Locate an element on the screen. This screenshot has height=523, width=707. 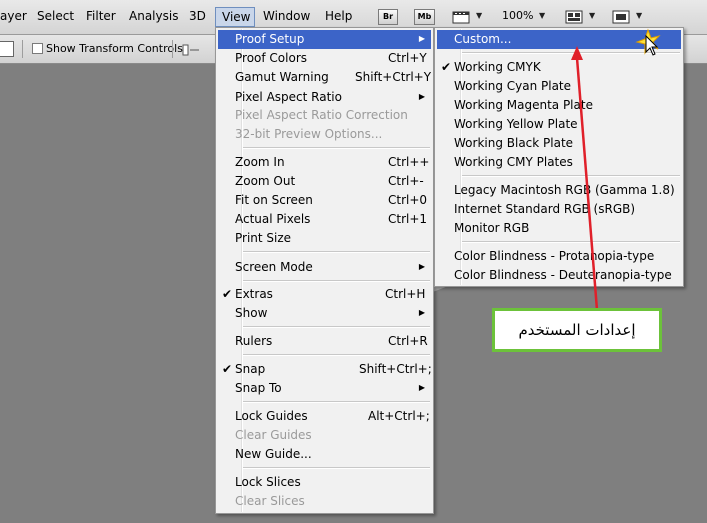
annotation-arrow-icon is located at coordinates (585, 178).